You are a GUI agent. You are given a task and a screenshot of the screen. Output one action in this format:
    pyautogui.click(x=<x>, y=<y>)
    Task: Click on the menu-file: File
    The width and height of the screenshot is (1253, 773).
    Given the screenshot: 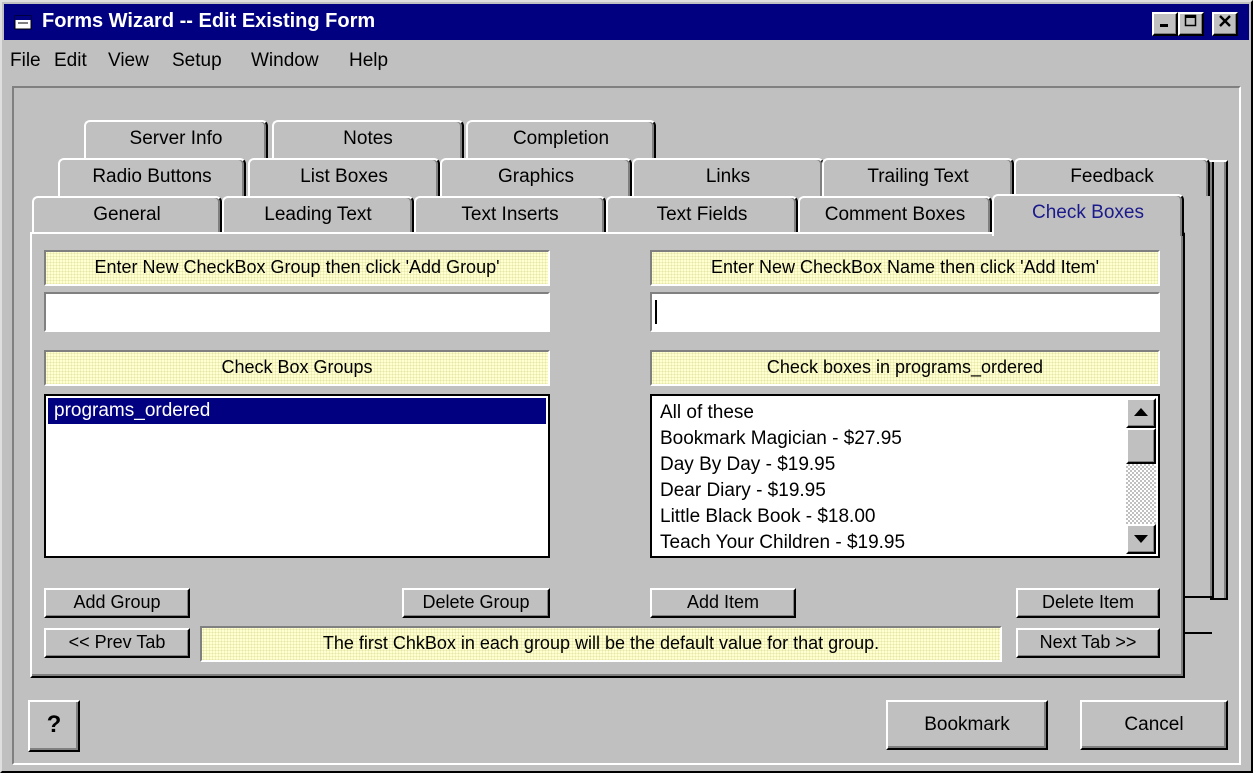 What is the action you would take?
    pyautogui.click(x=25, y=61)
    